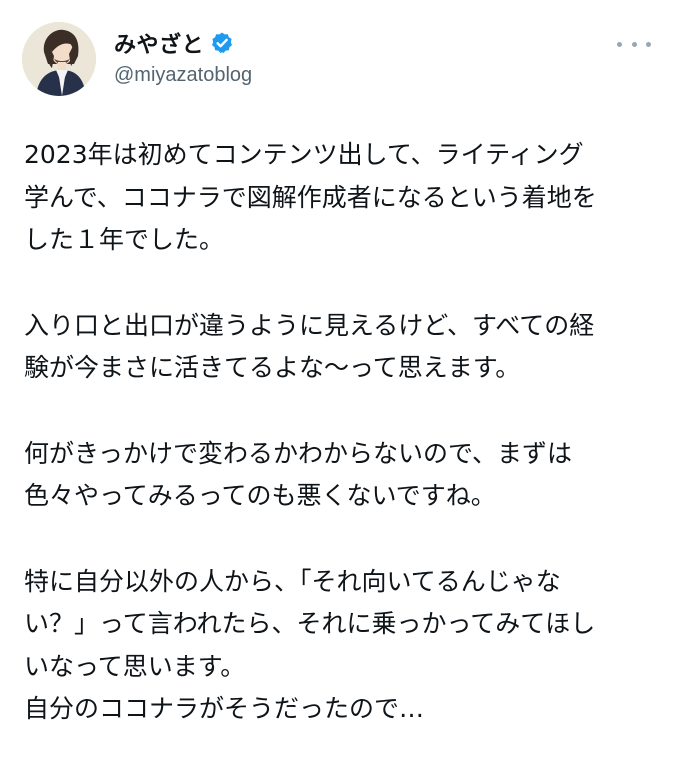 Image resolution: width=675 pixels, height=761 pixels. Describe the element at coordinates (292, 581) in the screenshot. I see `tweet-line: 特に自分以外の人から、「それ向いてるんじゃな` at that location.